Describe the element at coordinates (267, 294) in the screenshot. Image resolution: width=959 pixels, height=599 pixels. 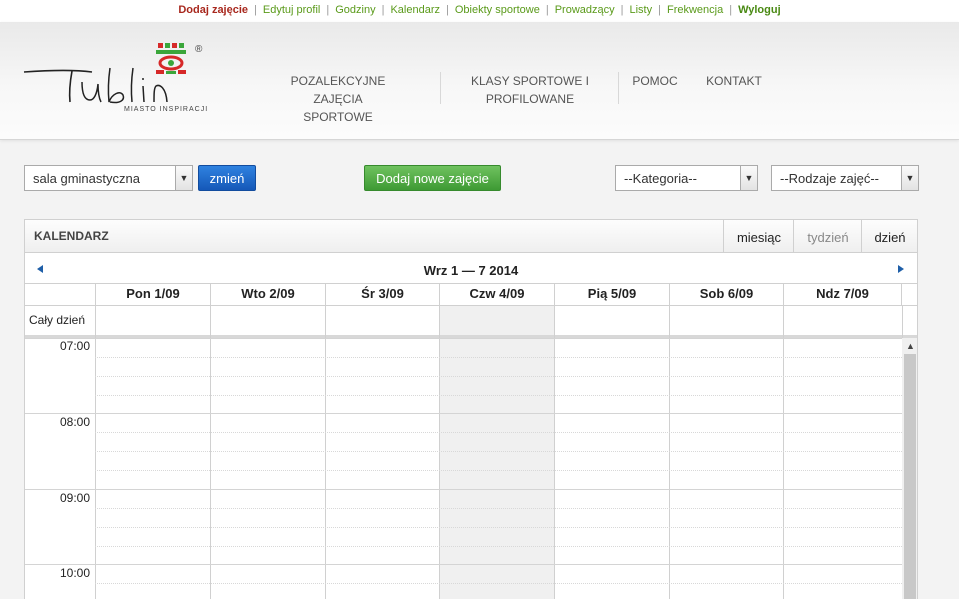
I see `day-header-tue: Wto 2/09` at that location.